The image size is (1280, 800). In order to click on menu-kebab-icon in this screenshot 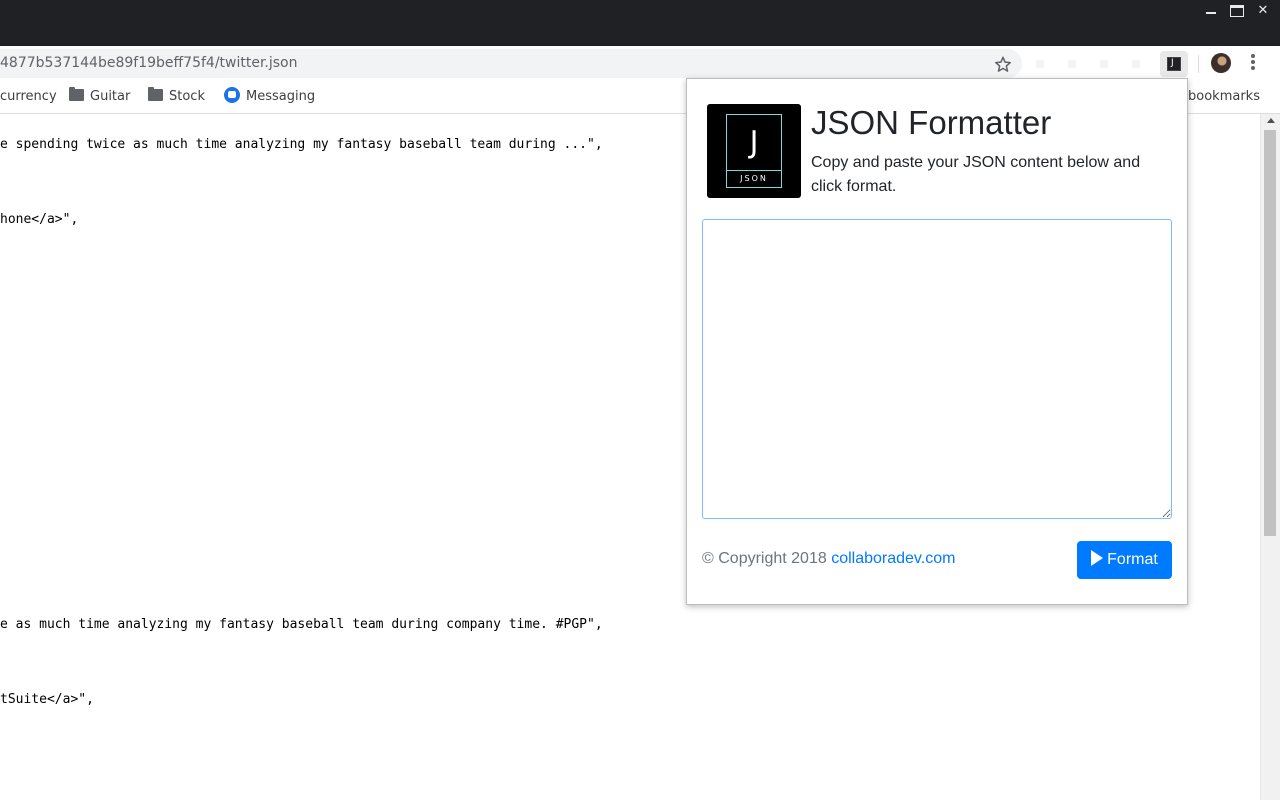, I will do `click(1253, 63)`.